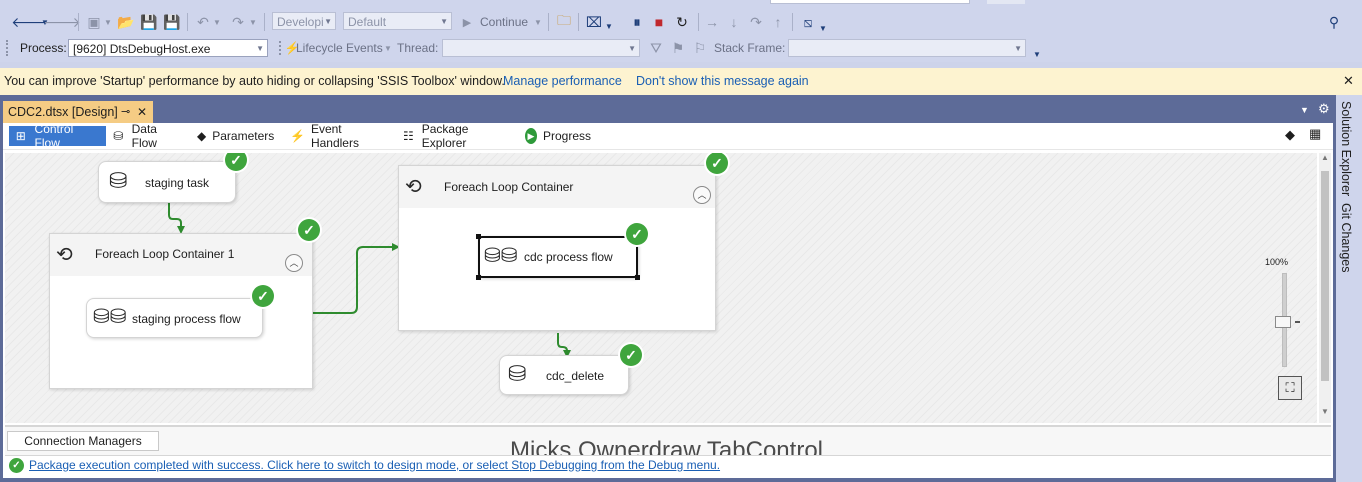 This screenshot has width=1362, height=482. I want to click on task-staging-process-flow: ⛁⛁ staging process flow, so click(174, 318).